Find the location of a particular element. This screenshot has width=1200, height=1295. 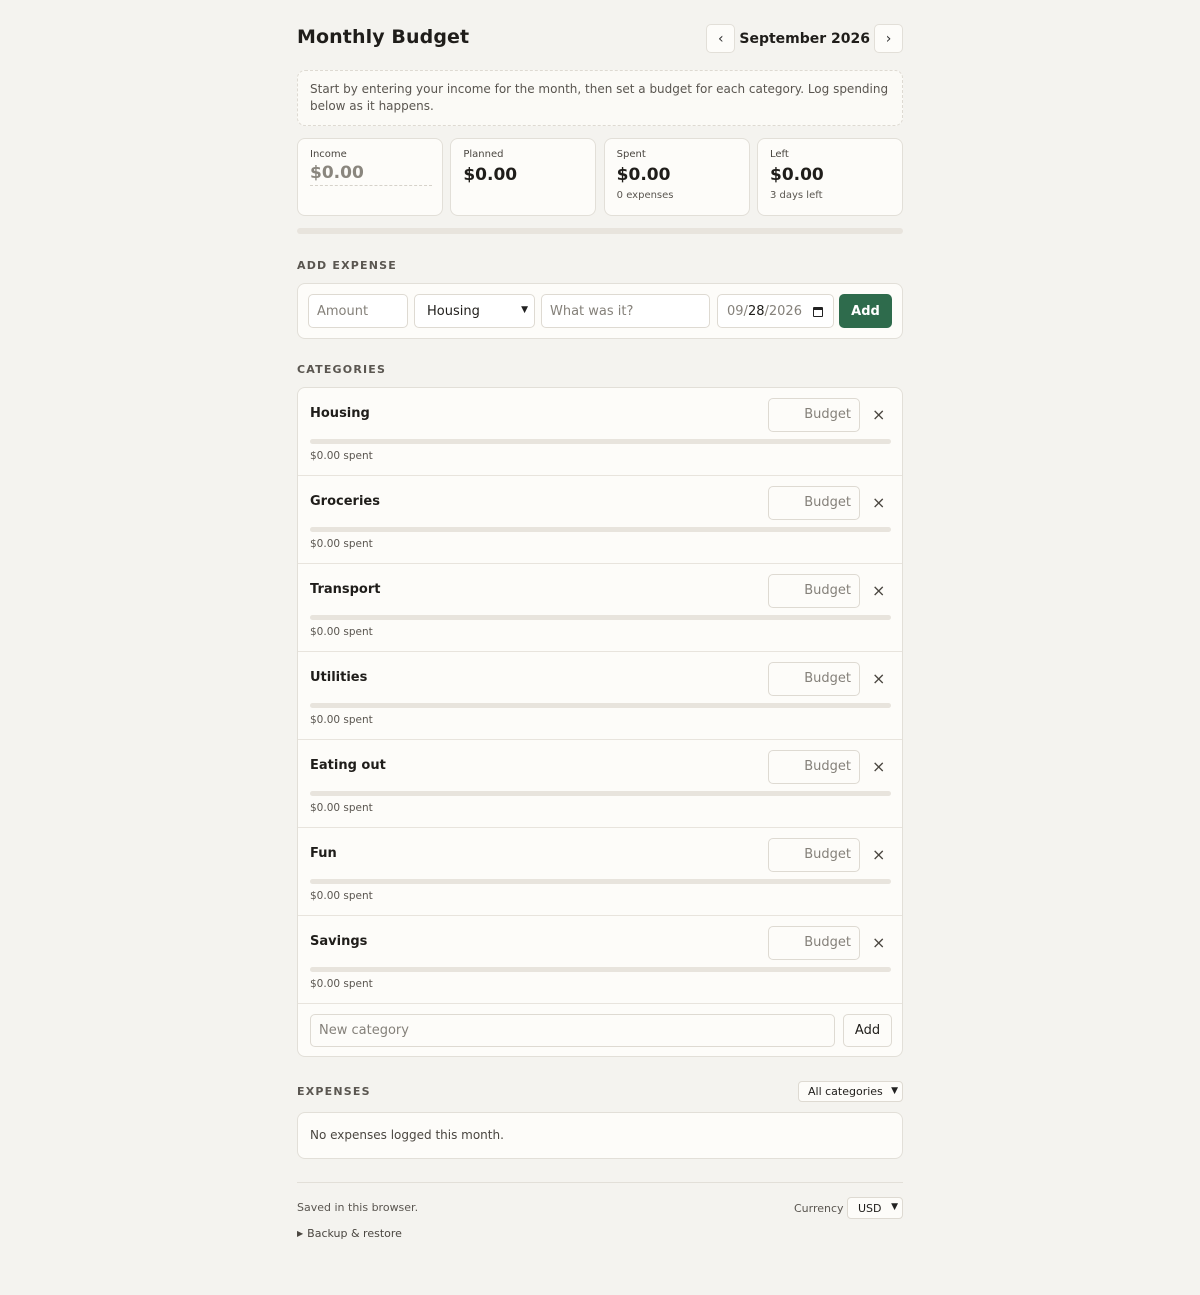

category-row: Groceries Budget × $0.00 spent is located at coordinates (600, 520).